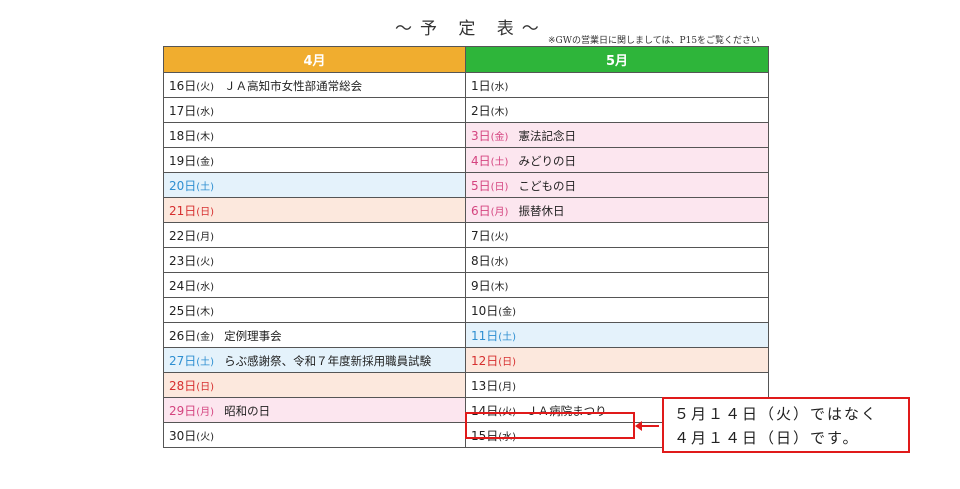 This screenshot has height=489, width=960. I want to click on table-row: 20日(土) 5日(日) こどもの日, so click(466, 185).